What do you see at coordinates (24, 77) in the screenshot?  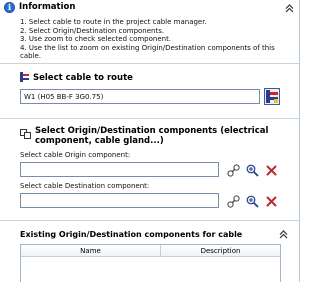 I see `cable-icon` at bounding box center [24, 77].